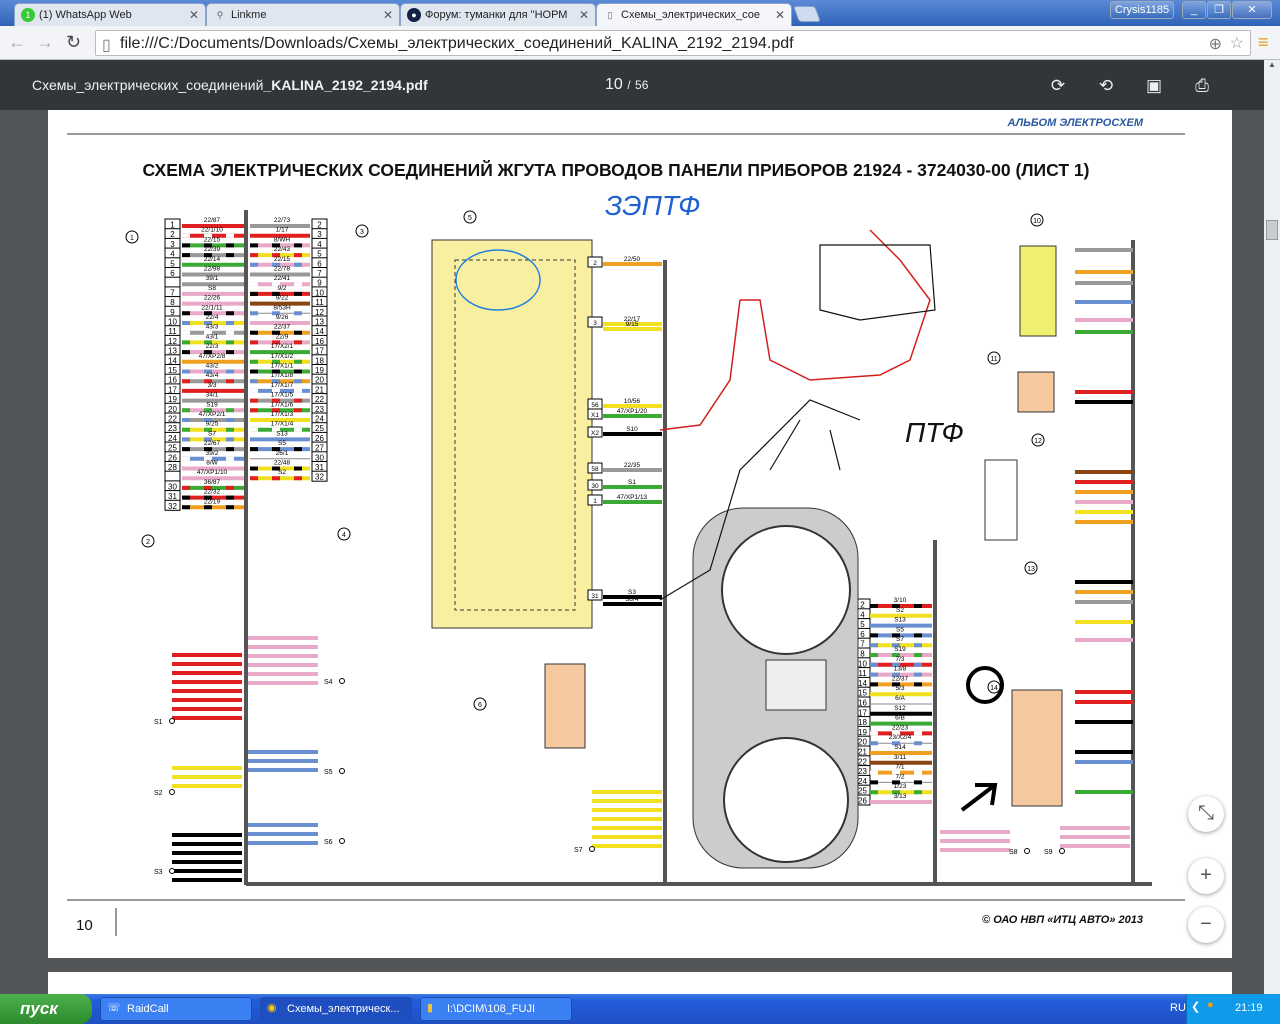 Image resolution: width=1280 pixels, height=1024 pixels. Describe the element at coordinates (212, 404) in the screenshot. I see `wire-label: S19` at that location.